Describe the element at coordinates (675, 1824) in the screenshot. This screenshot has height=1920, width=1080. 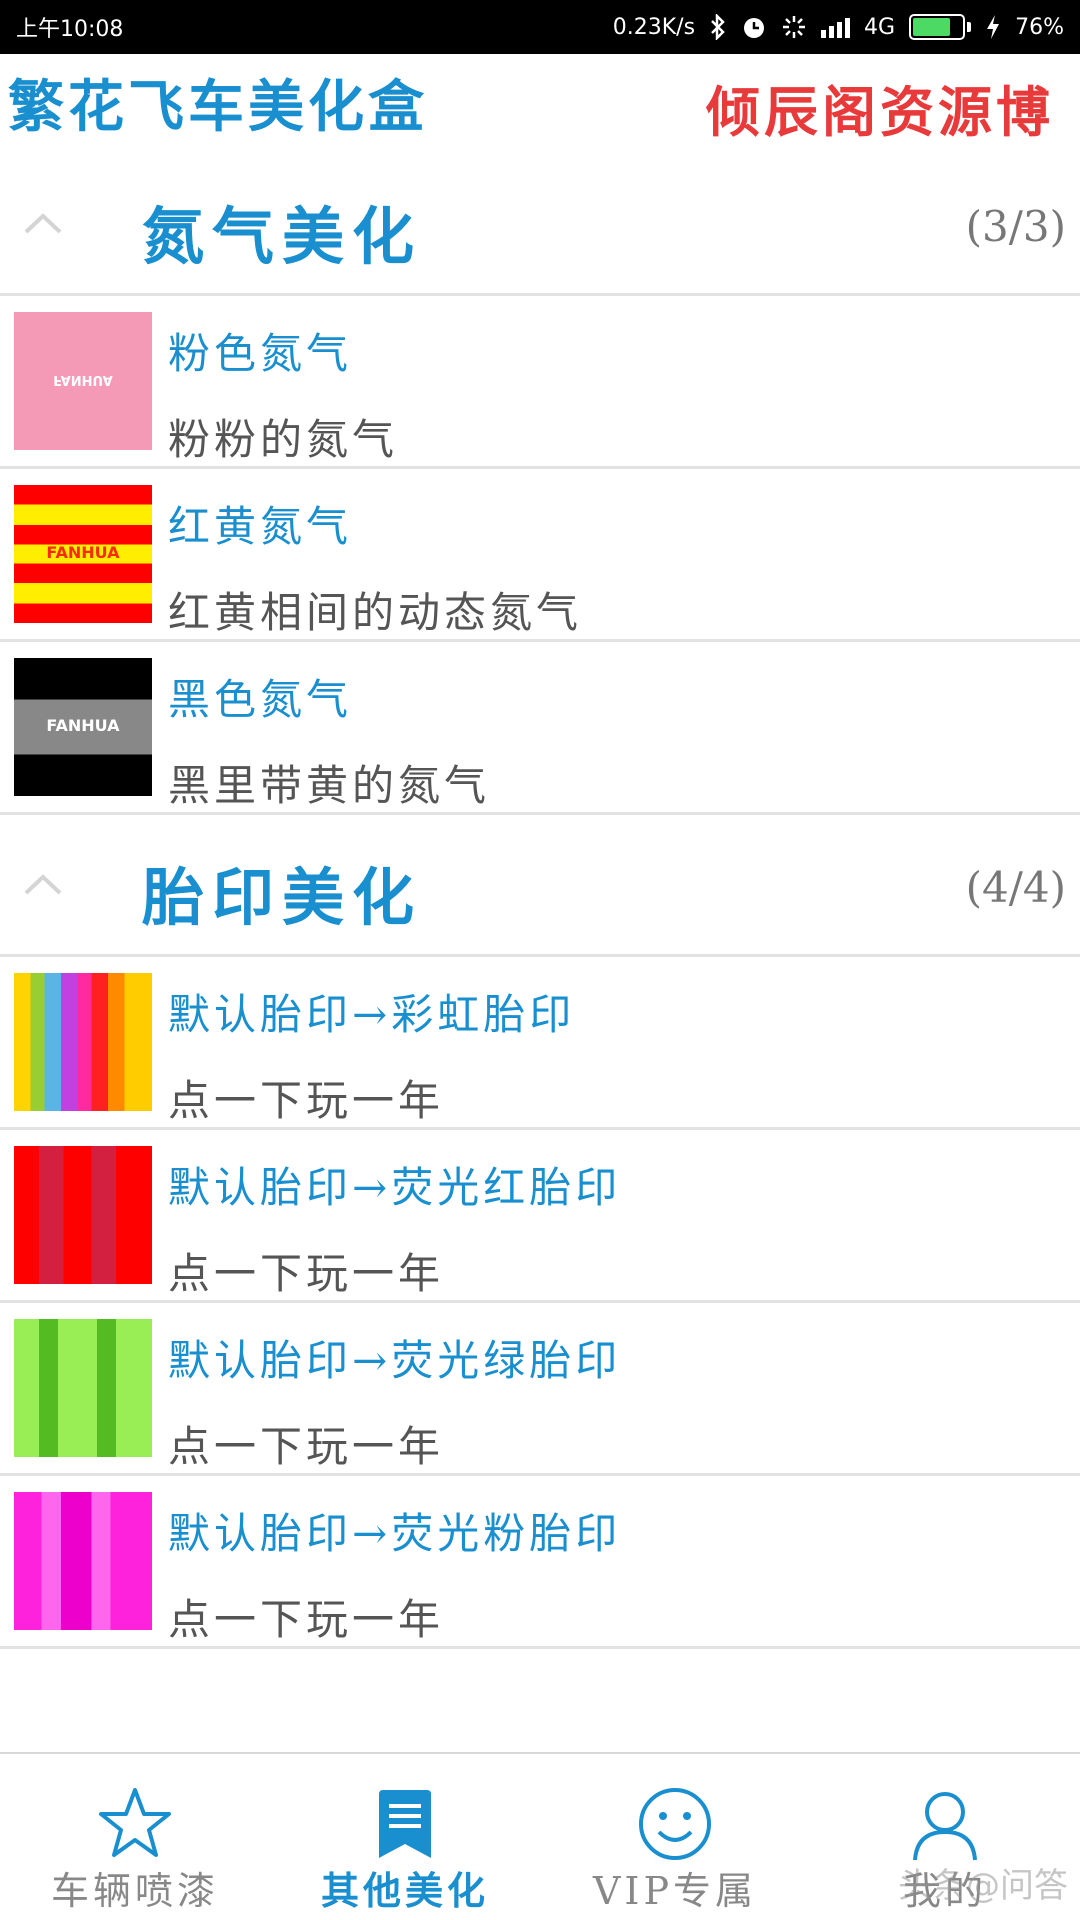
I see `smiley-icon` at that location.